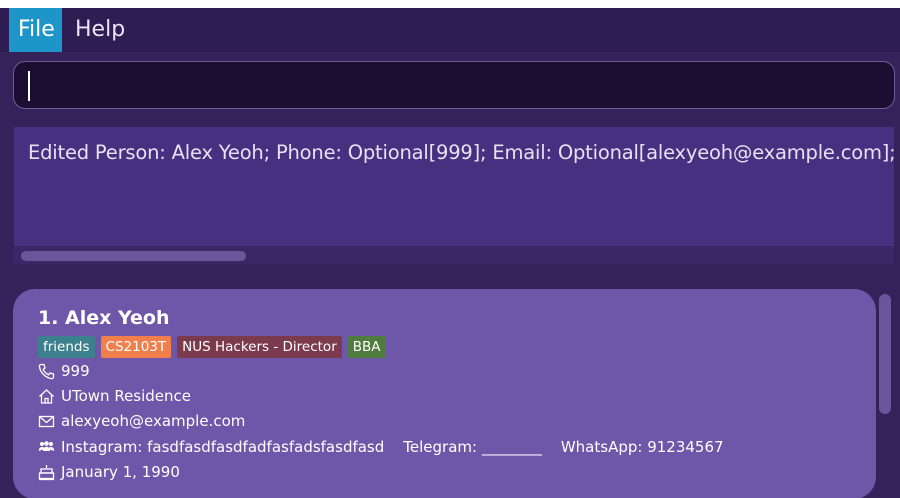  Describe the element at coordinates (46, 421) in the screenshot. I see `envelope-icon` at that location.